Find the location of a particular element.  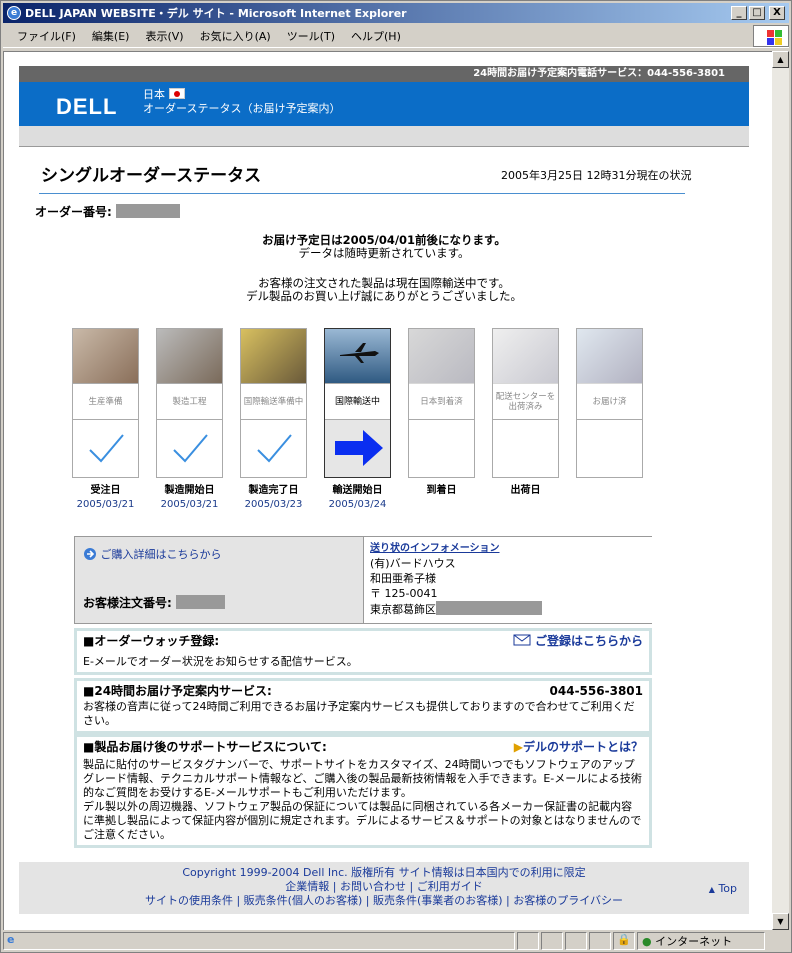

stage-label: 生産準備 is located at coordinates (105, 402).